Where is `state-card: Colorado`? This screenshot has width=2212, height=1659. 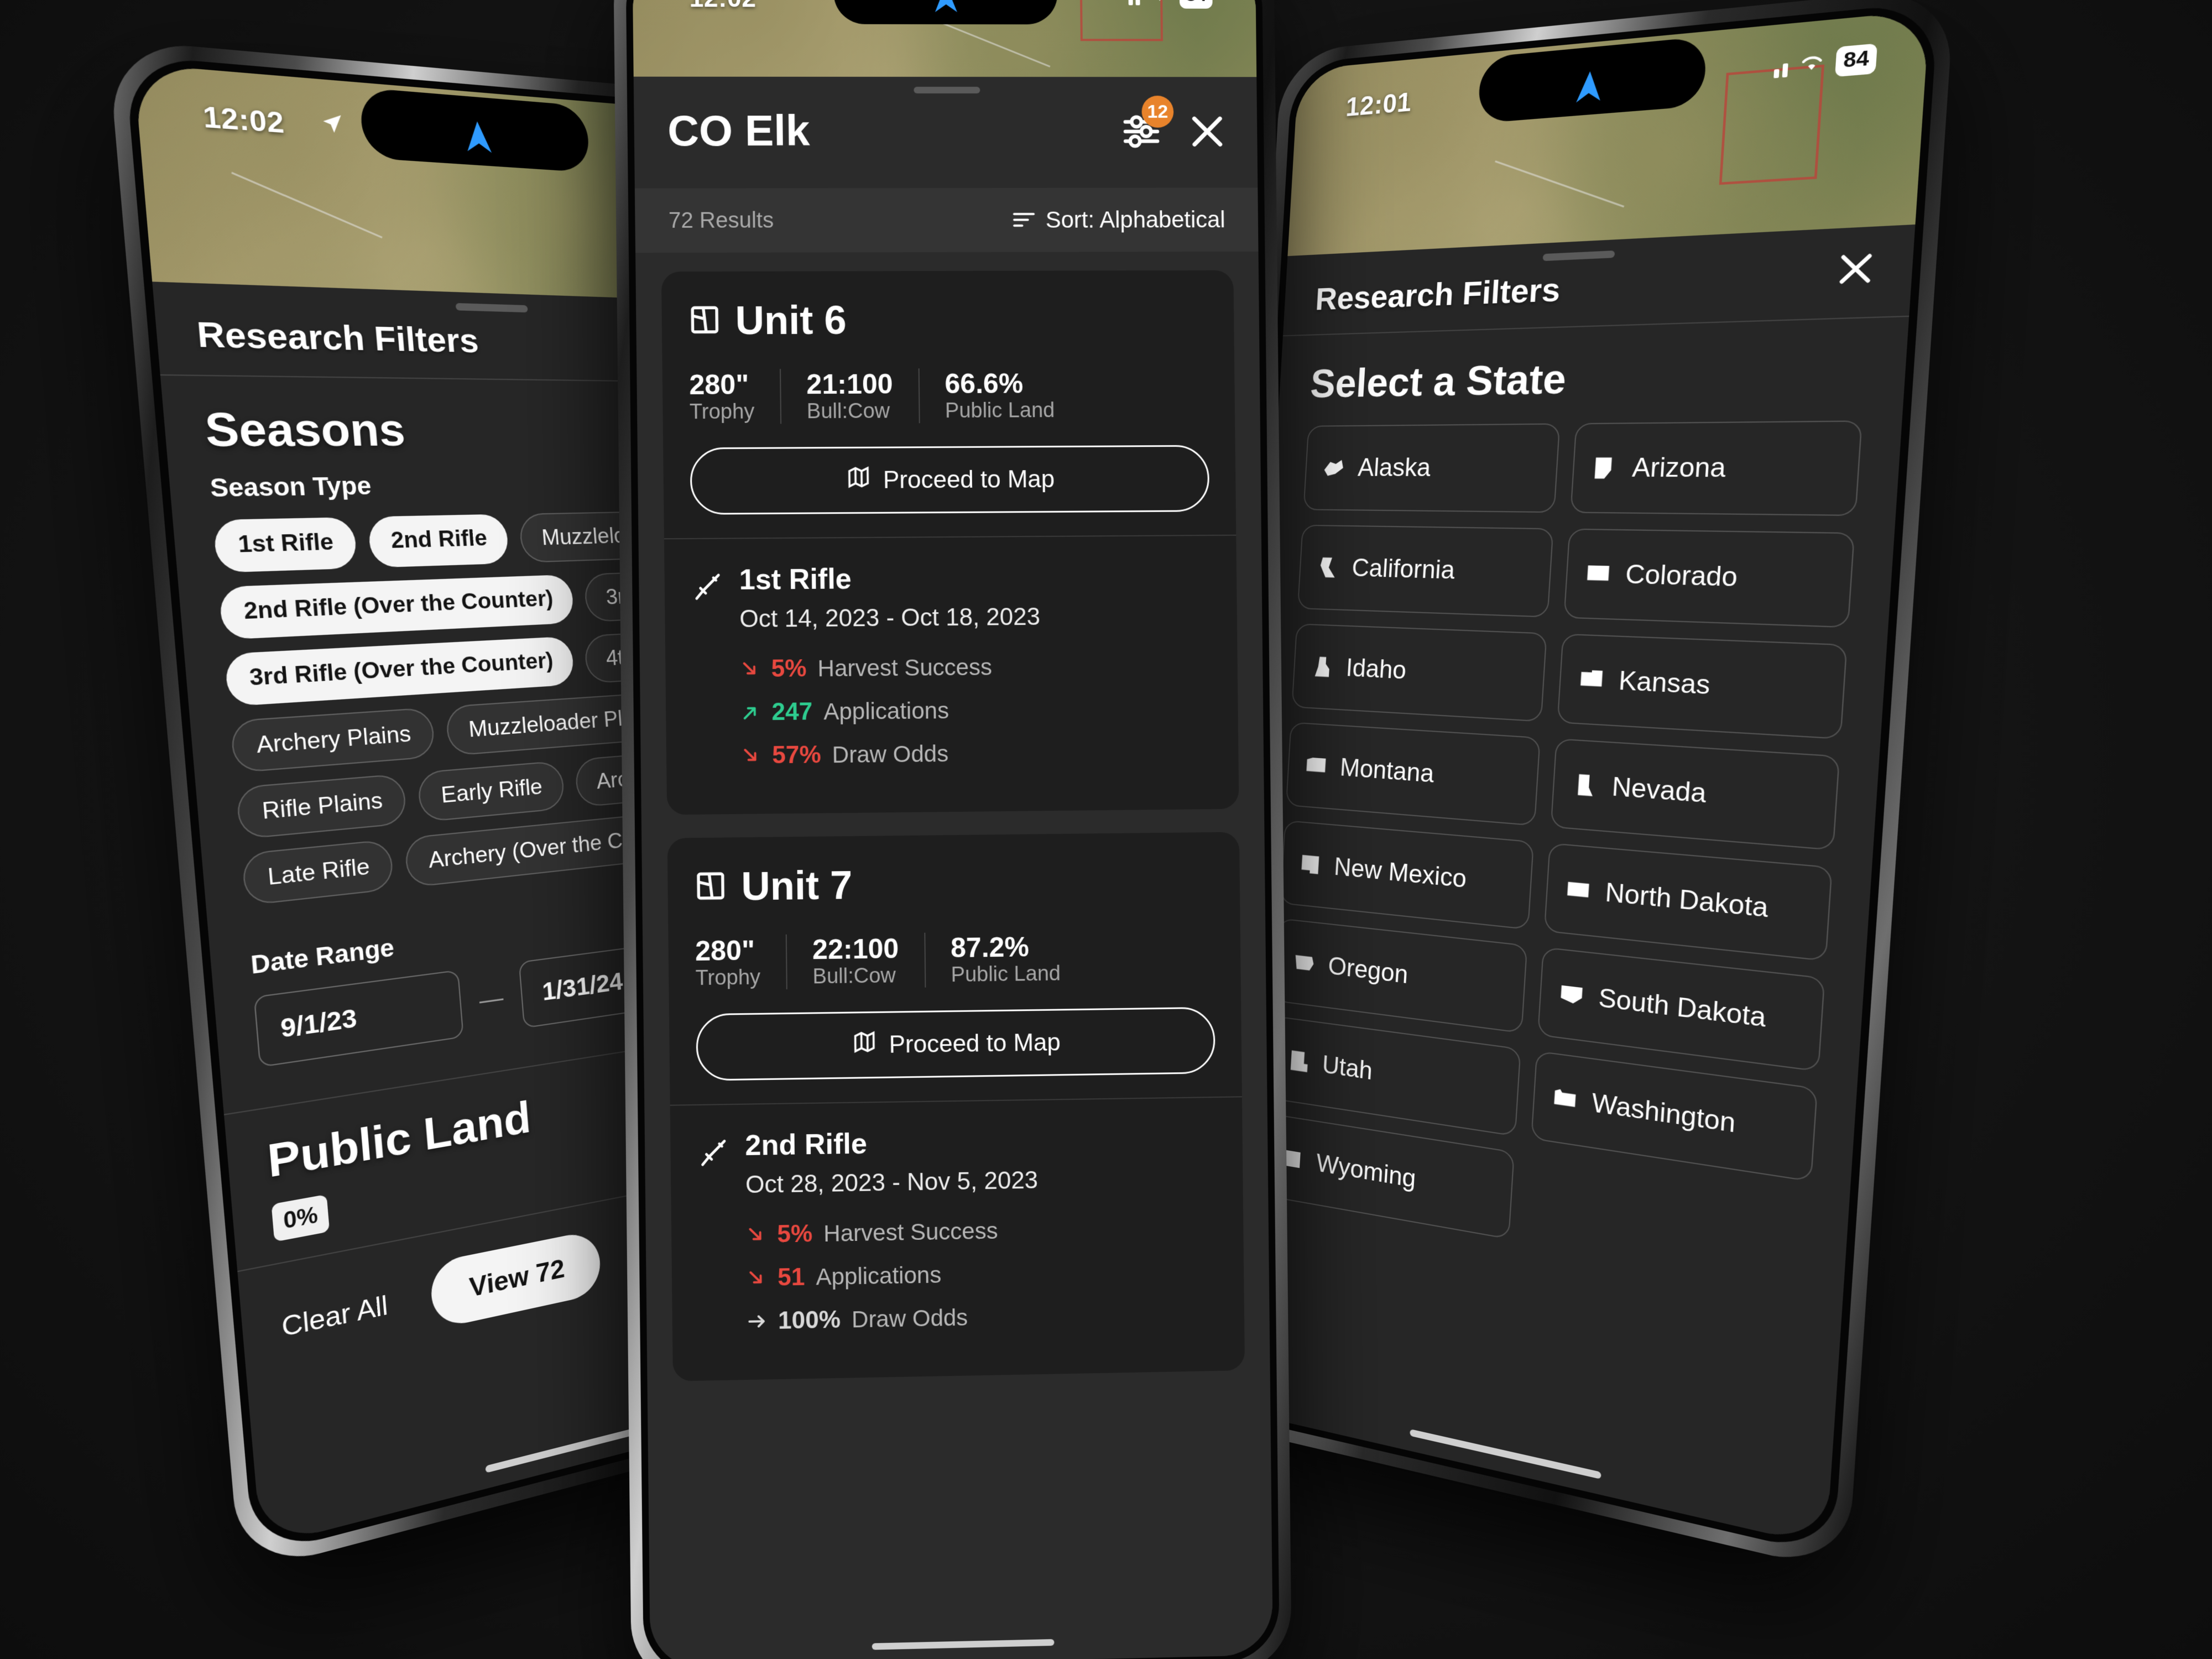 state-card: Colorado is located at coordinates (1709, 578).